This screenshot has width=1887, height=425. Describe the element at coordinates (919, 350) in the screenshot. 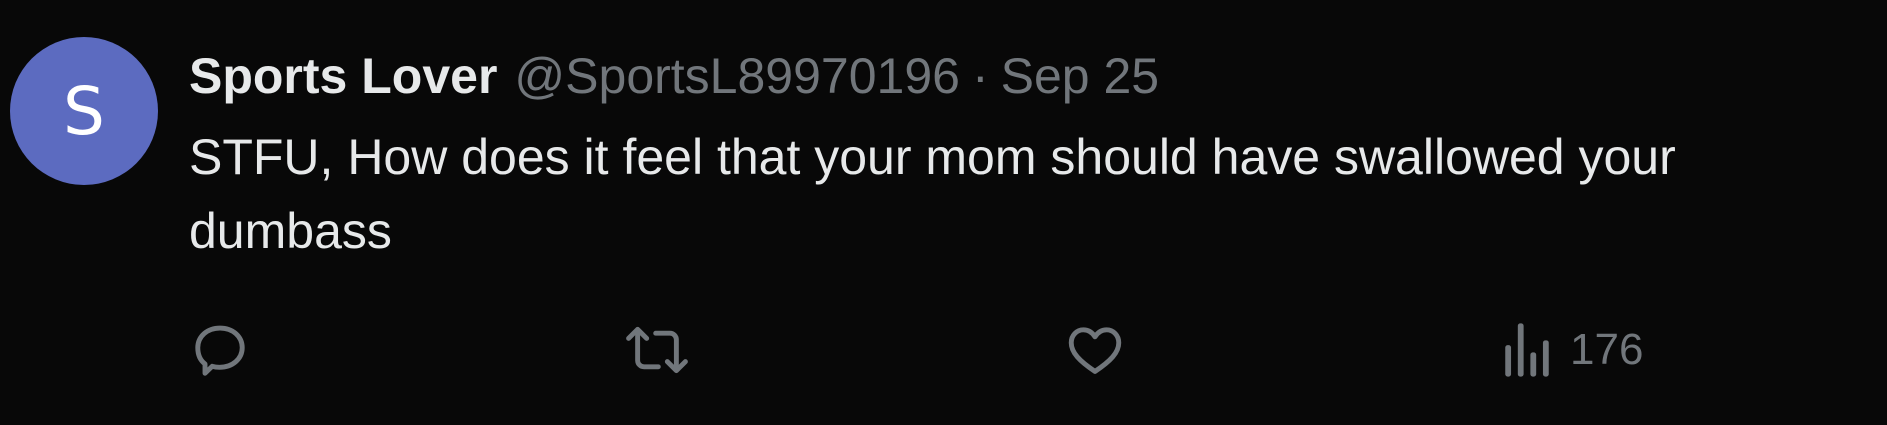

I see `action-bar: 176` at that location.